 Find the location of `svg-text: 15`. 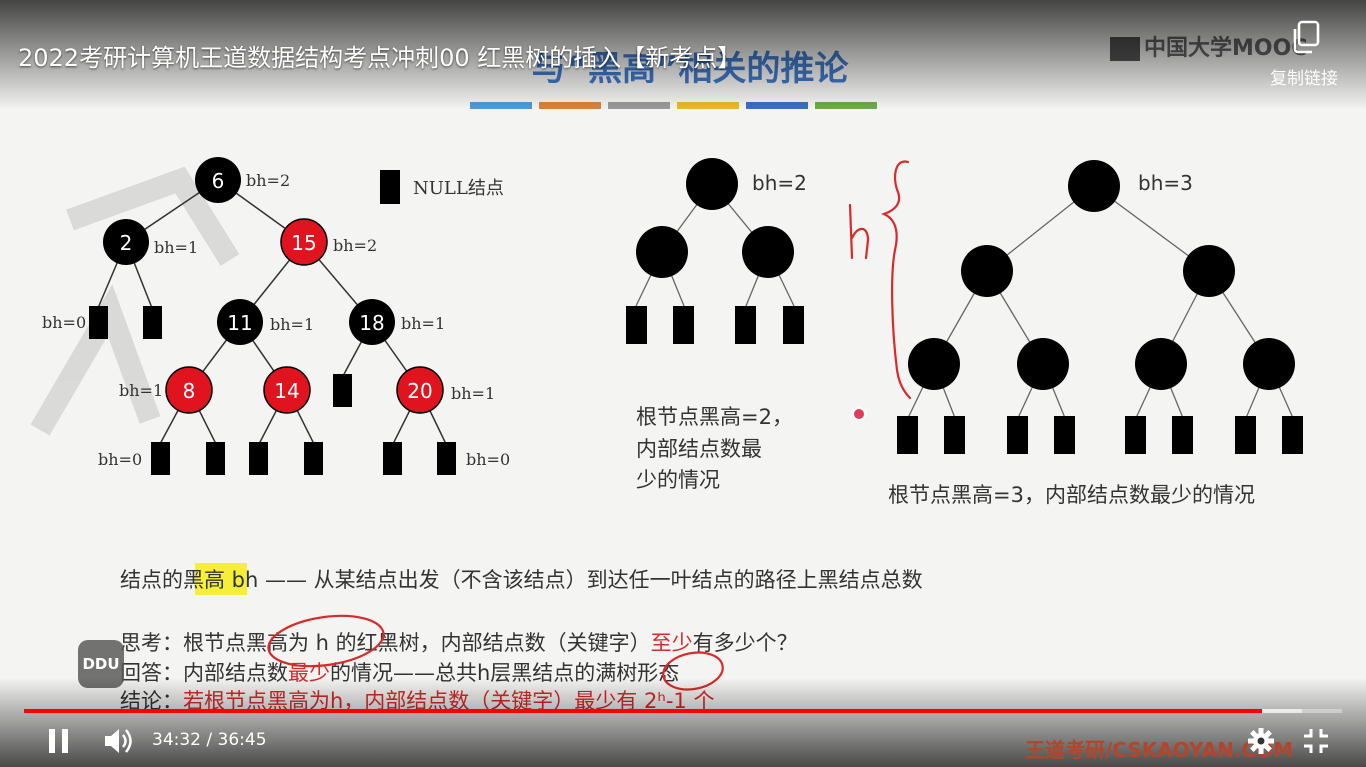

svg-text: 15 is located at coordinates (303, 243).